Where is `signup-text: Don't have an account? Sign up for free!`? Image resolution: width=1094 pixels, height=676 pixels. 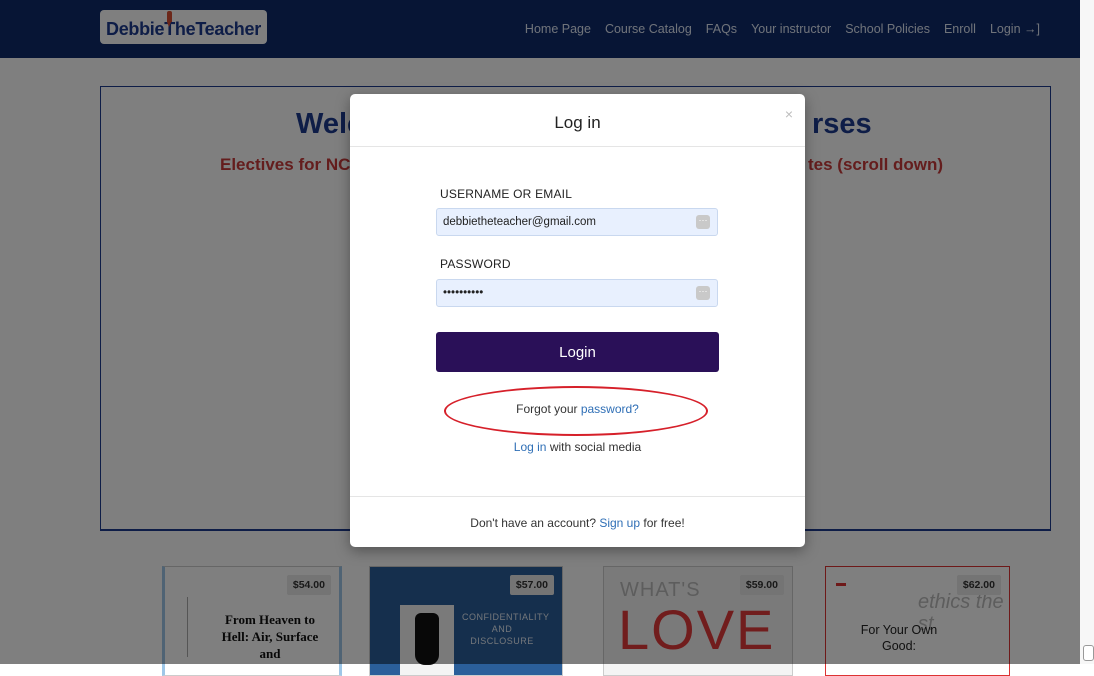 signup-text: Don't have an account? Sign up for free! is located at coordinates (577, 523).